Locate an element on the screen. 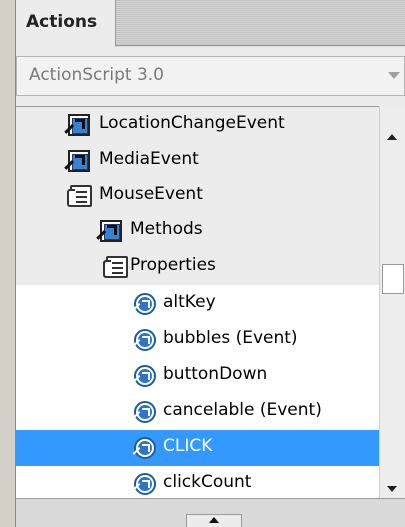 The height and width of the screenshot is (527, 405). tree-item-label: altKey is located at coordinates (189, 302).